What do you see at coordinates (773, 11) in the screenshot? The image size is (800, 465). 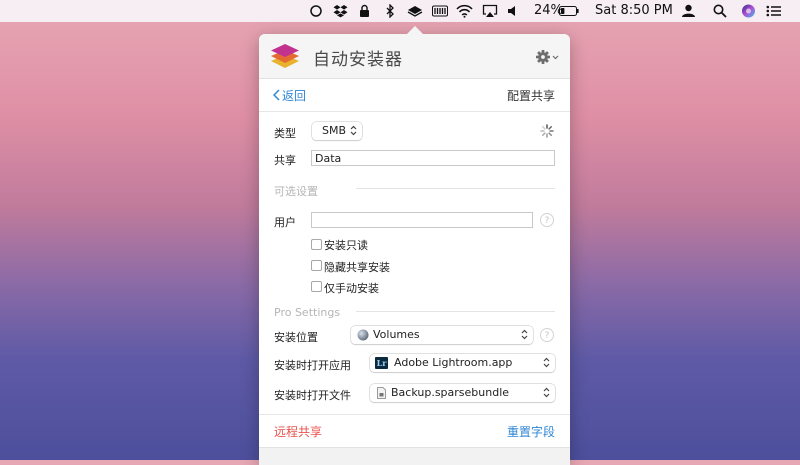 I see `notification-center-icon` at bounding box center [773, 11].